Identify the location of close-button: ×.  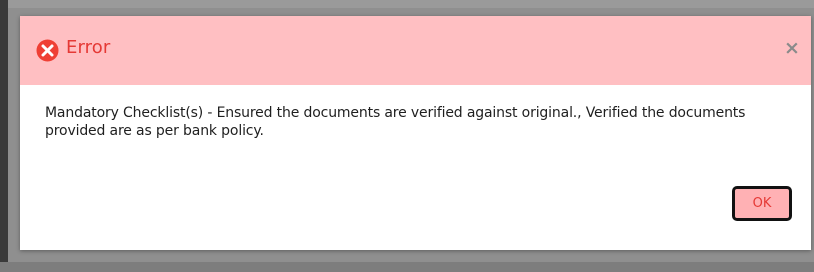
(792, 48).